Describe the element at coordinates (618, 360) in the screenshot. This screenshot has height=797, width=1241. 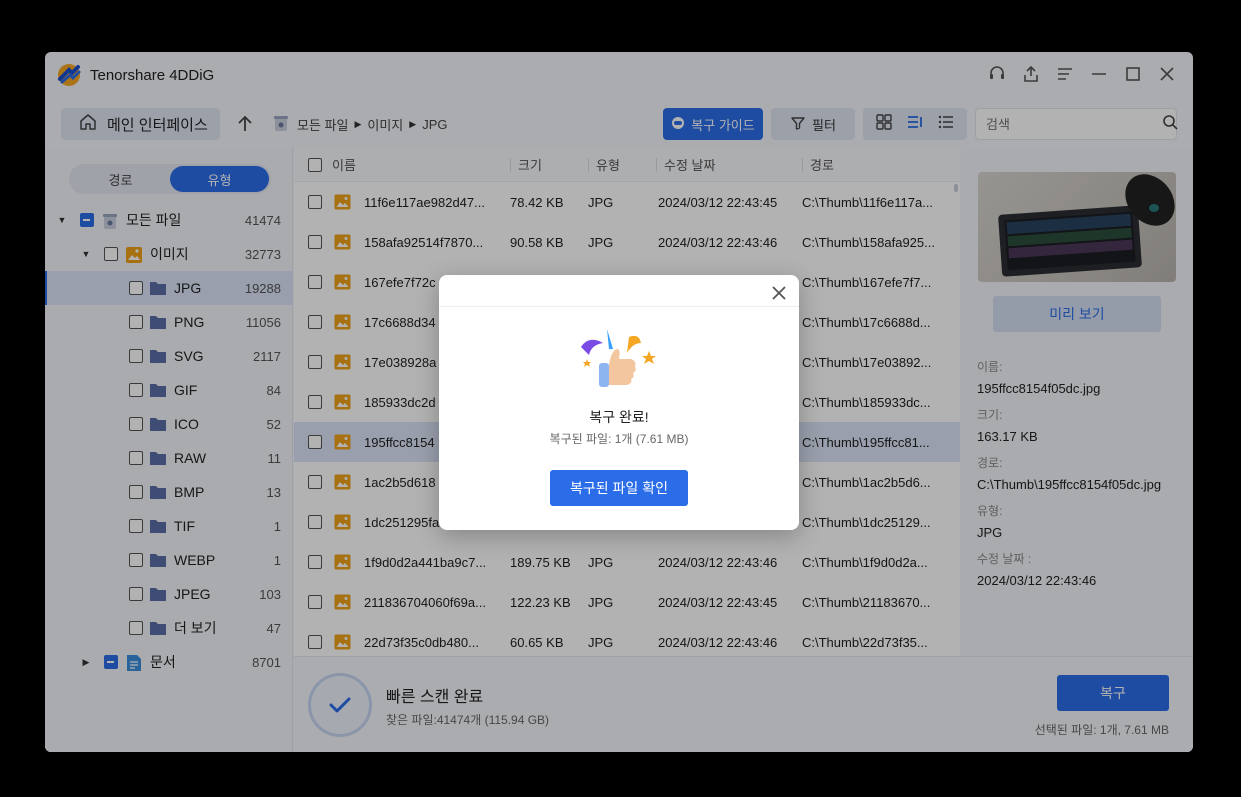
I see `thumbs-up-celebration-icon` at that location.